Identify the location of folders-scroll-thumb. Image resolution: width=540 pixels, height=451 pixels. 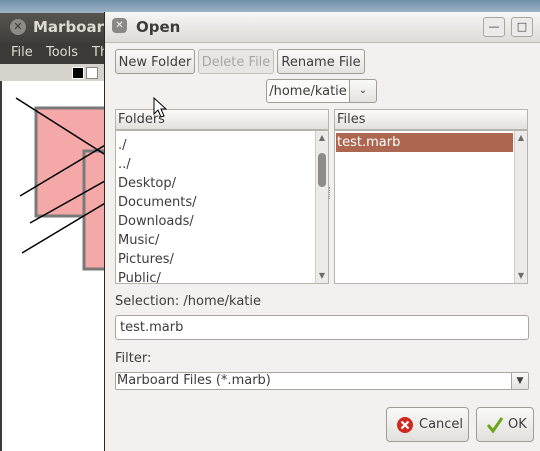
(322, 170).